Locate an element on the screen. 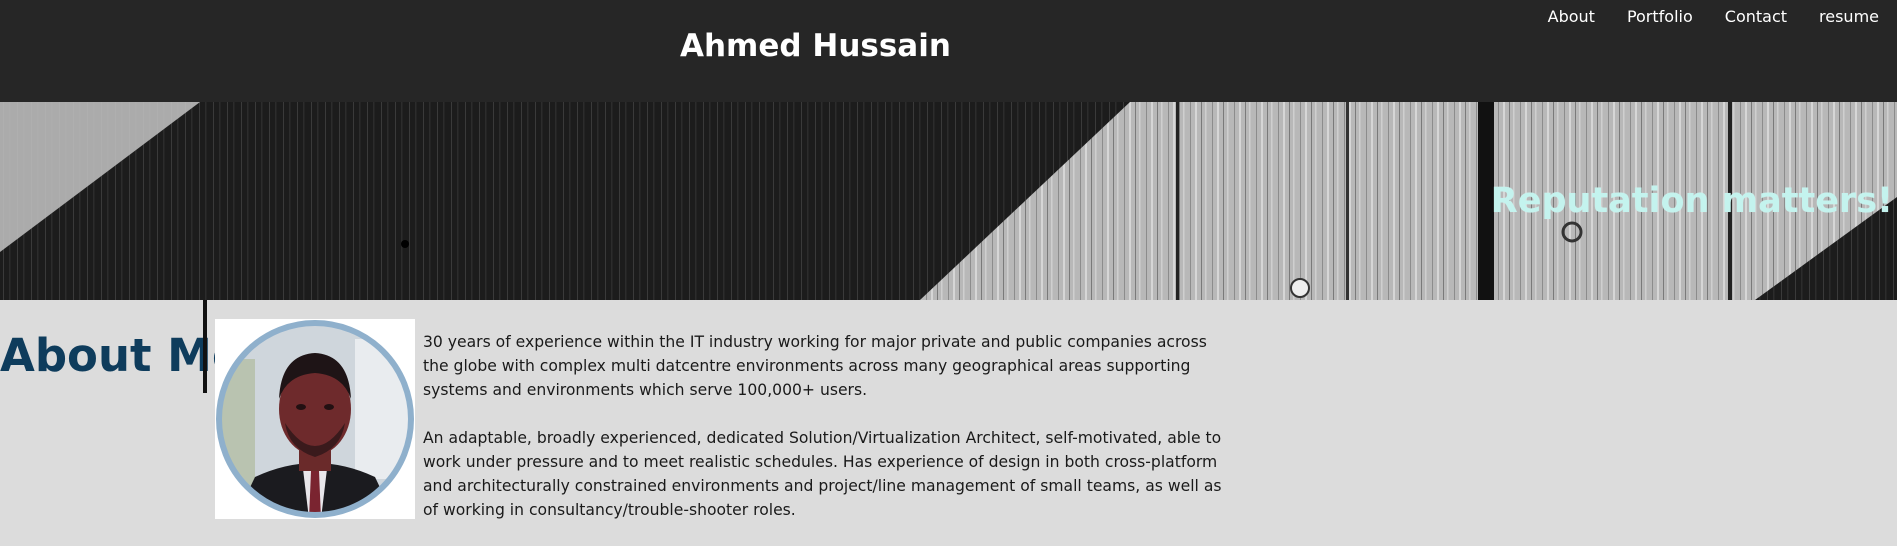 The height and width of the screenshot is (546, 1897). site-title: Ahmed Hussain is located at coordinates (815, 46).